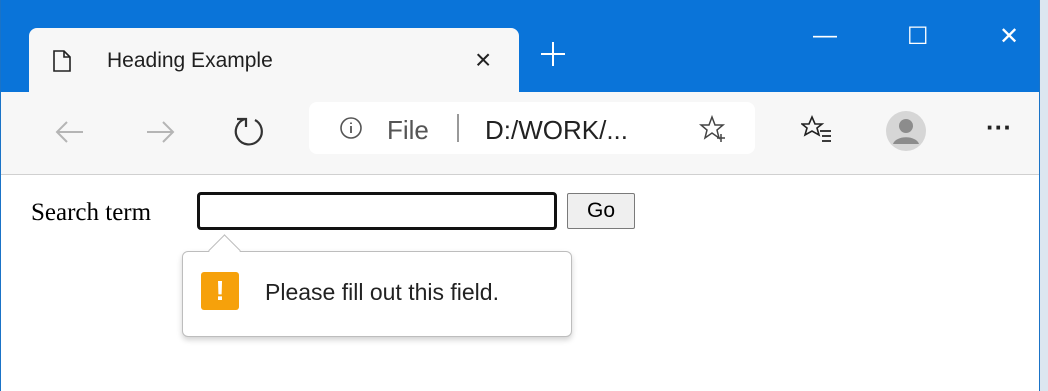  What do you see at coordinates (249, 132) in the screenshot?
I see `refresh-icon` at bounding box center [249, 132].